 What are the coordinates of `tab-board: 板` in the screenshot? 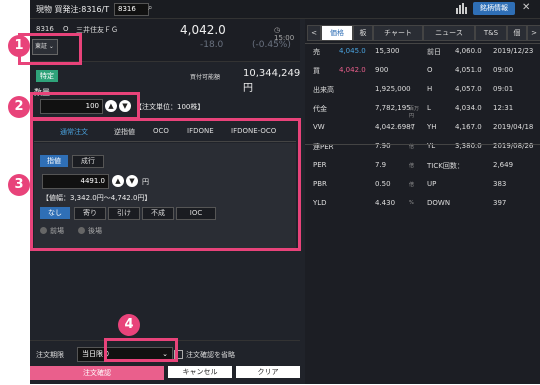 It's located at (363, 33).